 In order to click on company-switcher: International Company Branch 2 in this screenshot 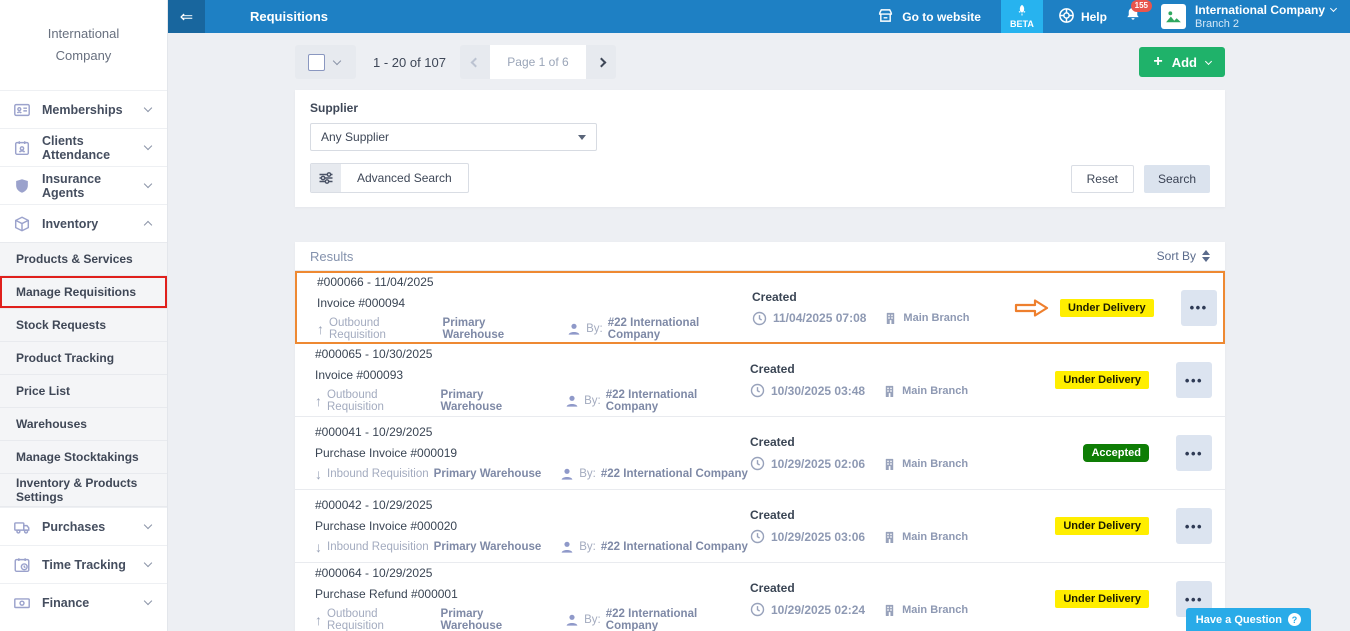, I will do `click(1272, 17)`.